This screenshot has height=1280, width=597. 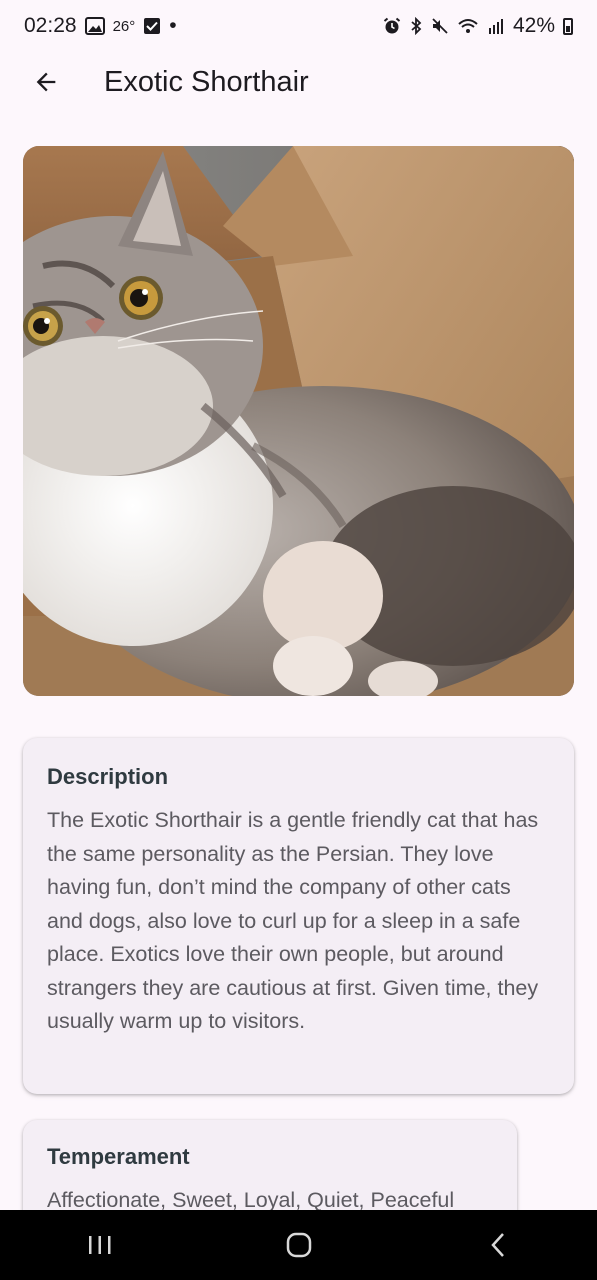 I want to click on arrow-back-icon, so click(x=46, y=82).